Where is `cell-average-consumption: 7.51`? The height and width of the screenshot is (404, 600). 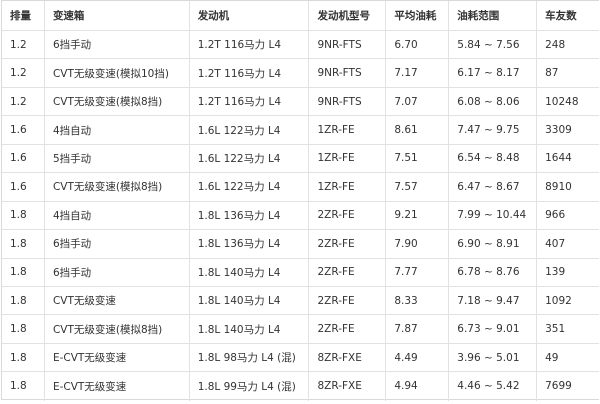
cell-average-consumption: 7.51 is located at coordinates (418, 158).